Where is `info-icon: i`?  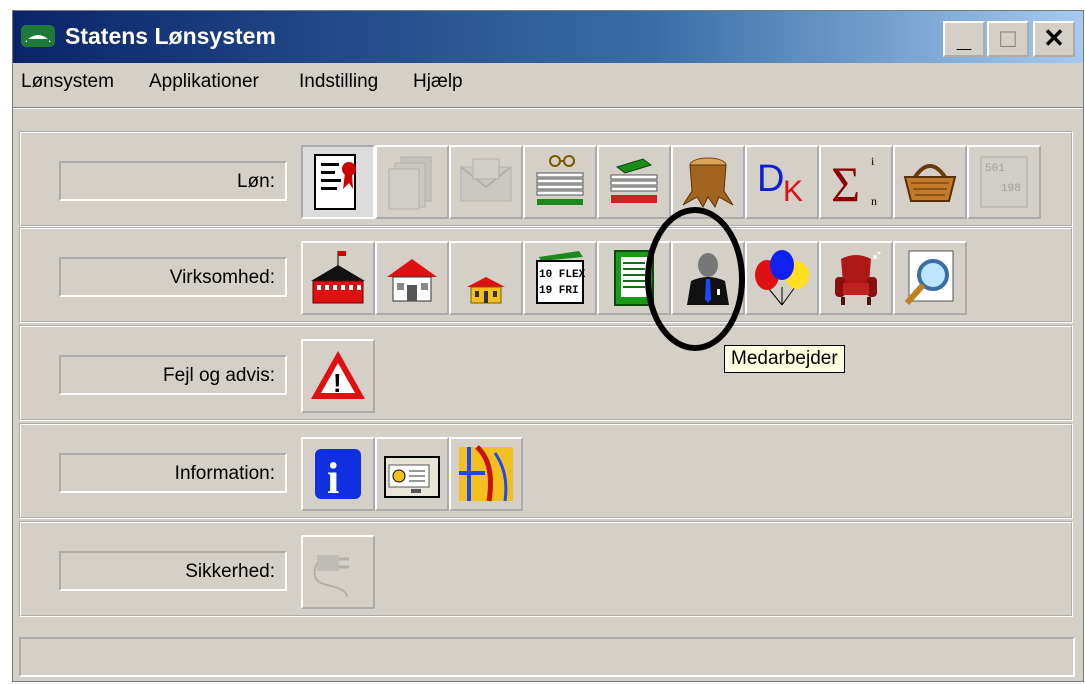
info-icon: i is located at coordinates (338, 476).